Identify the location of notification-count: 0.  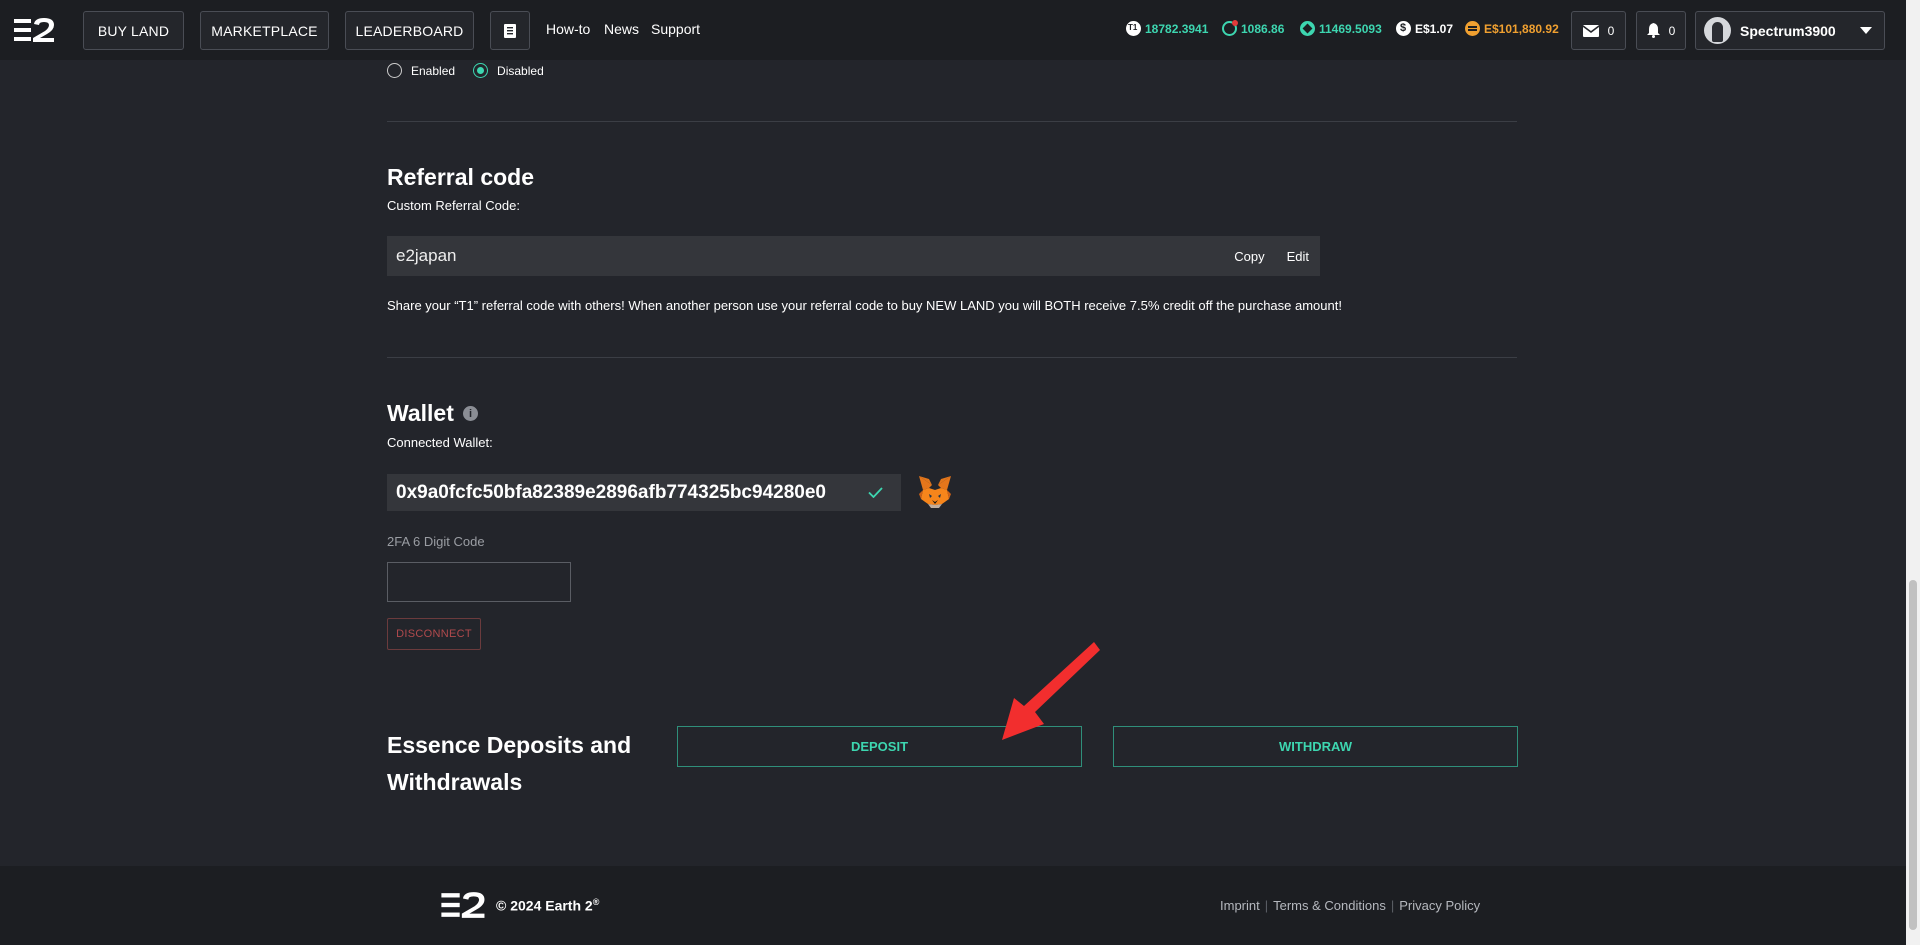
(1672, 30).